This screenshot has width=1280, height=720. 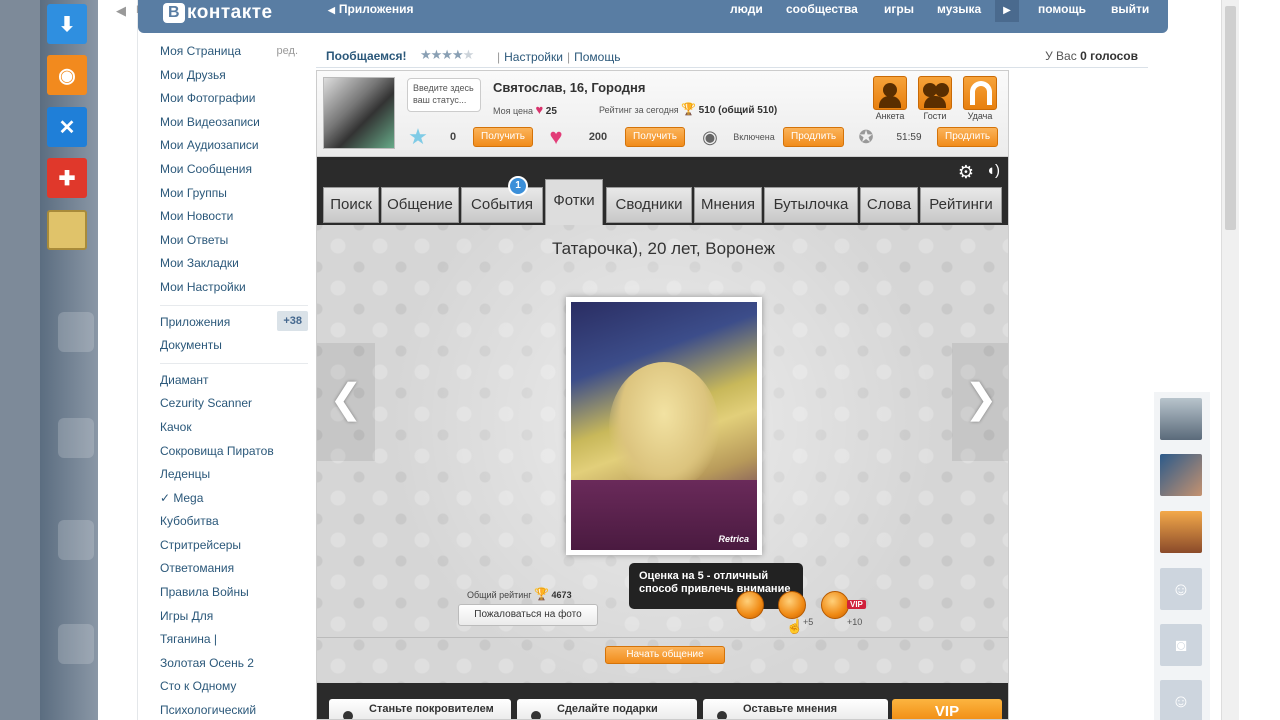 What do you see at coordinates (795, 709) in the screenshot?
I see `leave-opinions-button: Оставьте мнения` at bounding box center [795, 709].